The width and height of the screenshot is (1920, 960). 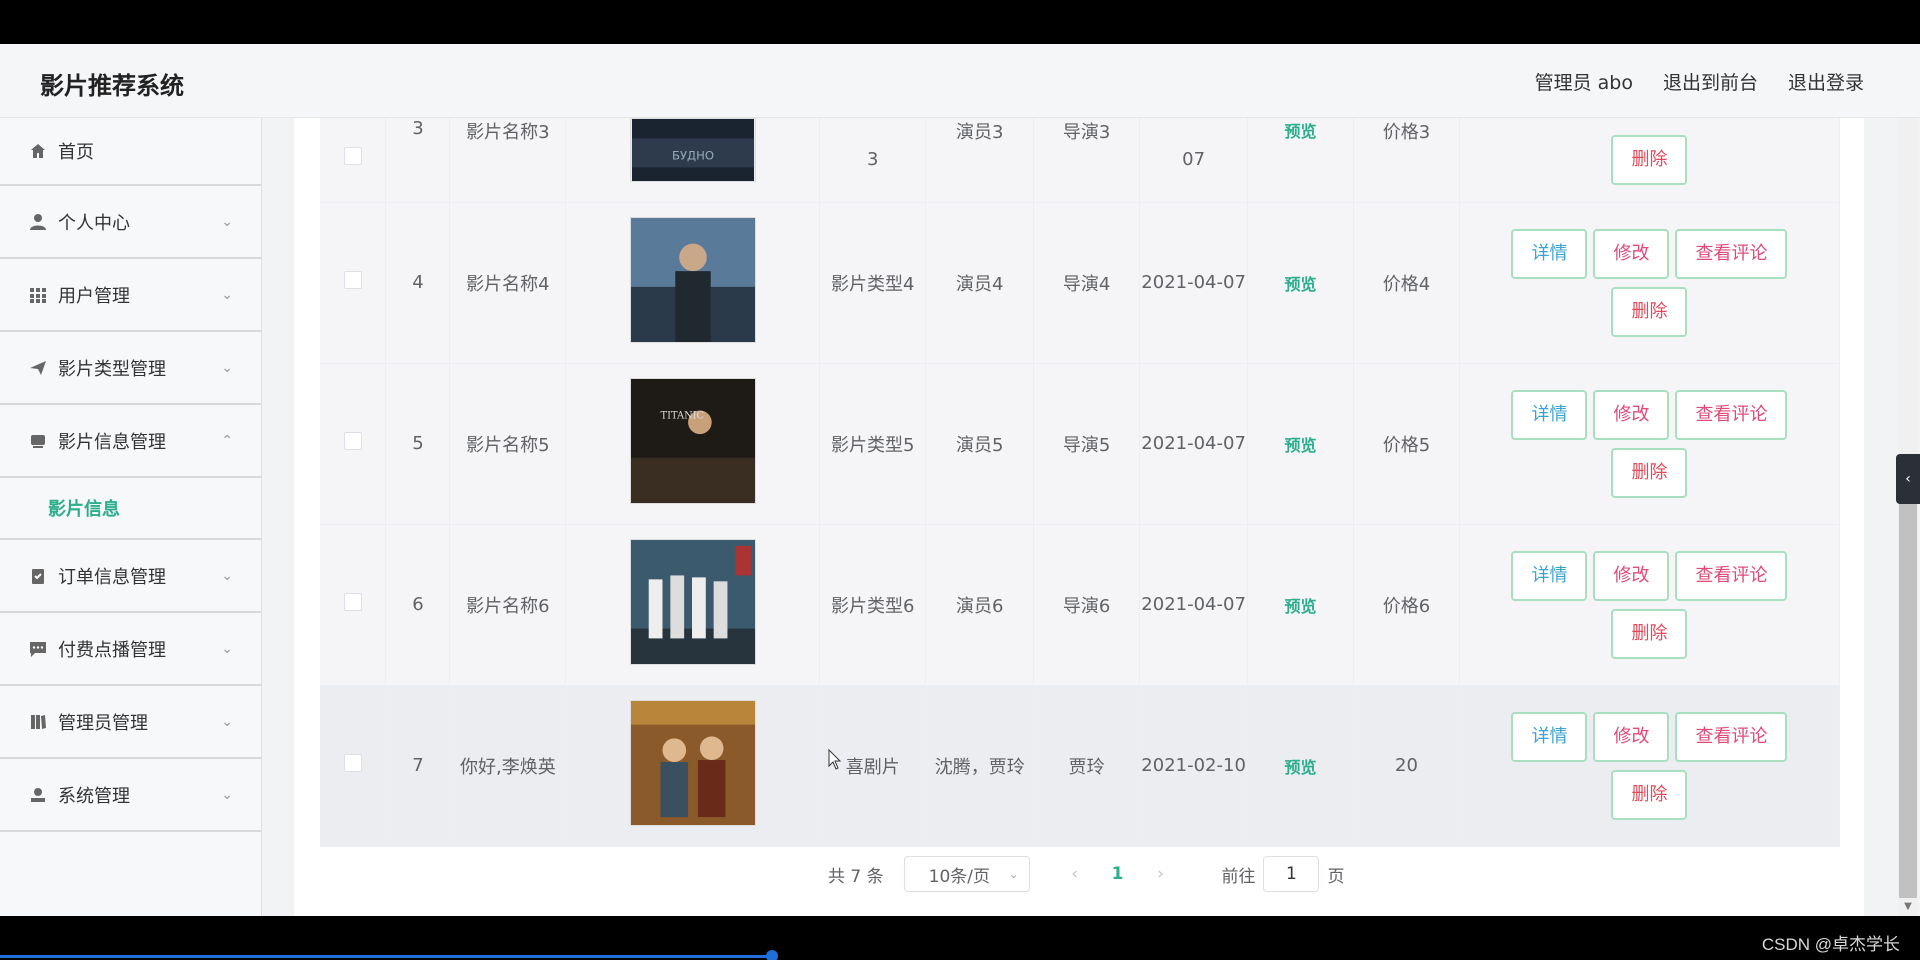 I want to click on sidebar-item-label: 订单信息管理, so click(x=112, y=577).